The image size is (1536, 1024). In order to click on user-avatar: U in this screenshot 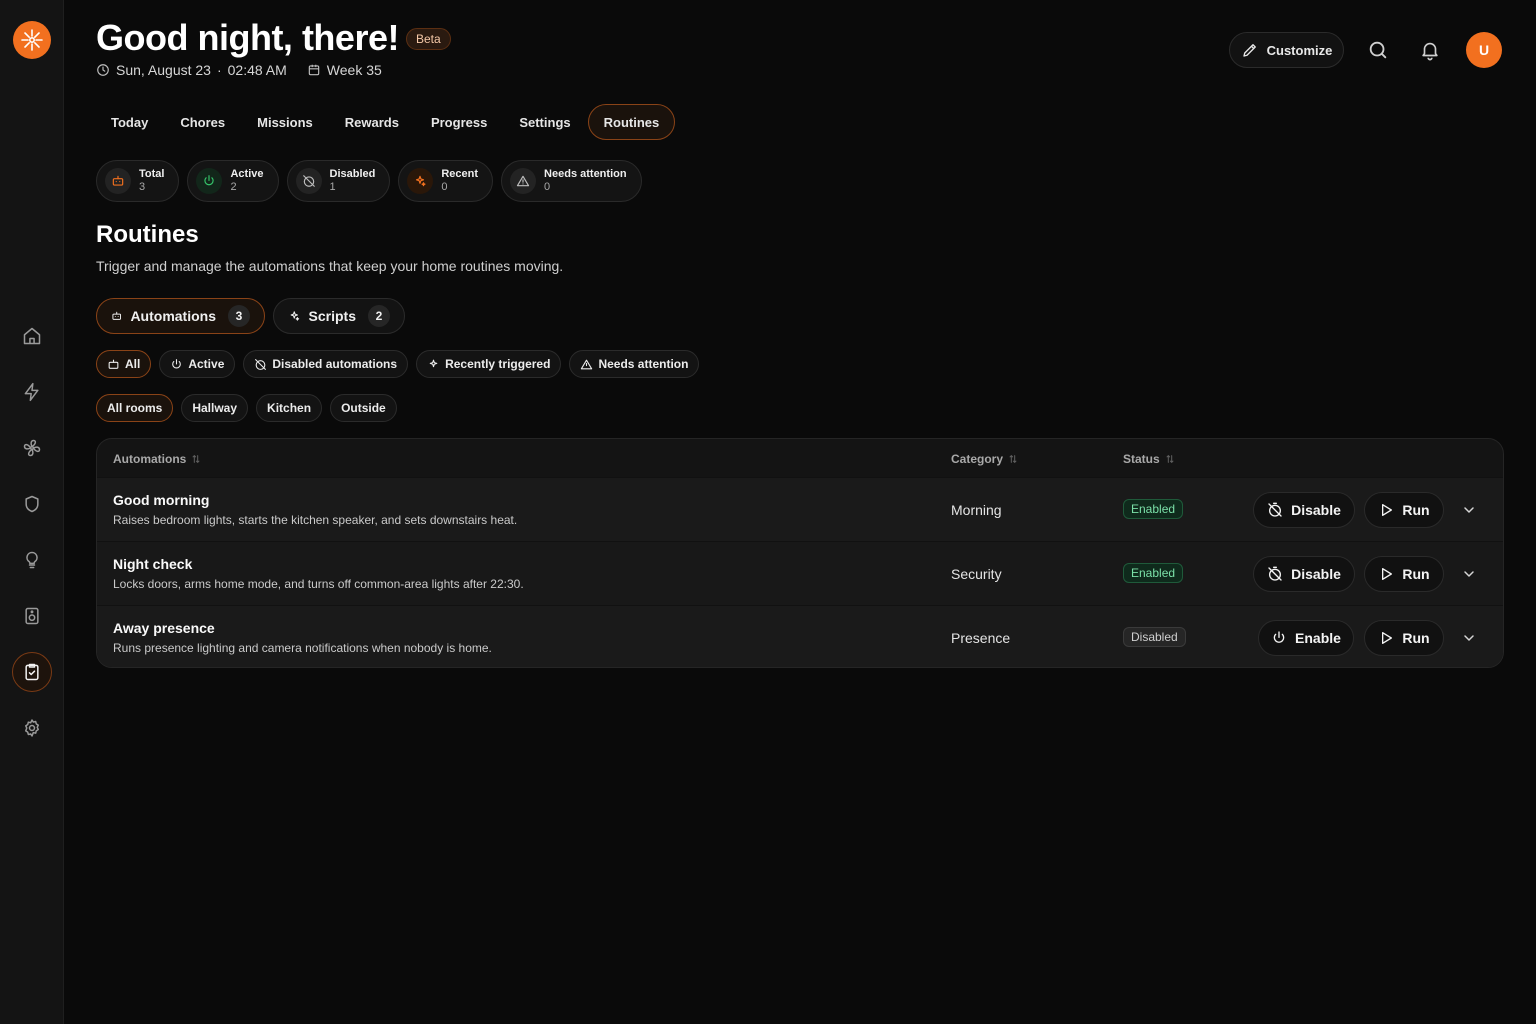, I will do `click(1484, 50)`.